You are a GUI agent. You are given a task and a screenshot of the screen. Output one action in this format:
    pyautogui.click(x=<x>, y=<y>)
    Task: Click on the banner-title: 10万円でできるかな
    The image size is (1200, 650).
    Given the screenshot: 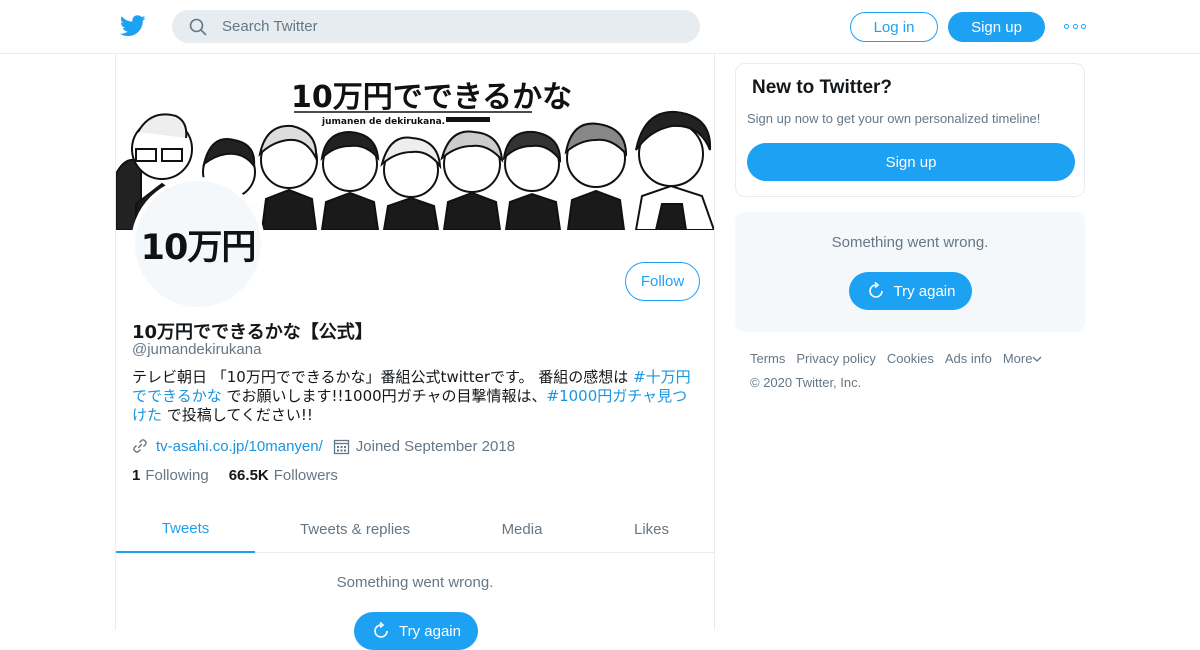 What is the action you would take?
    pyautogui.click(x=431, y=97)
    